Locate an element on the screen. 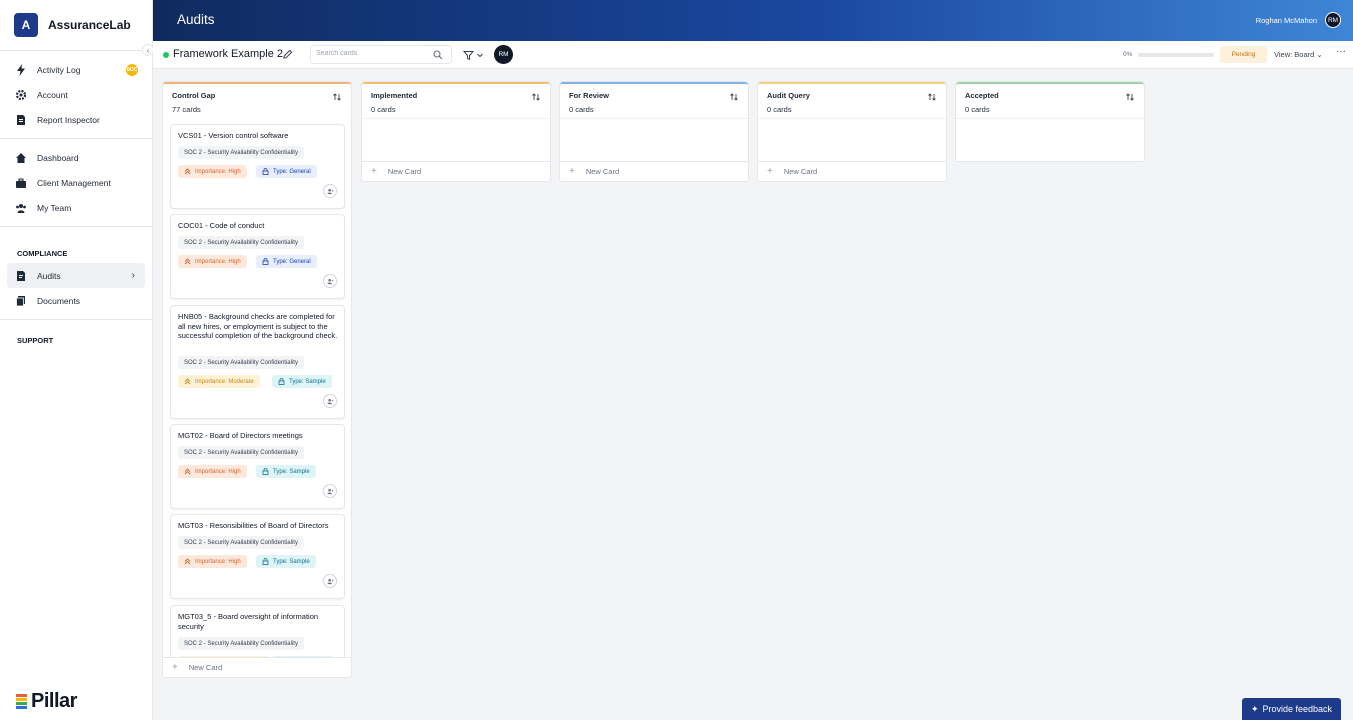  more-options-icon: ··· is located at coordinates (1341, 51).